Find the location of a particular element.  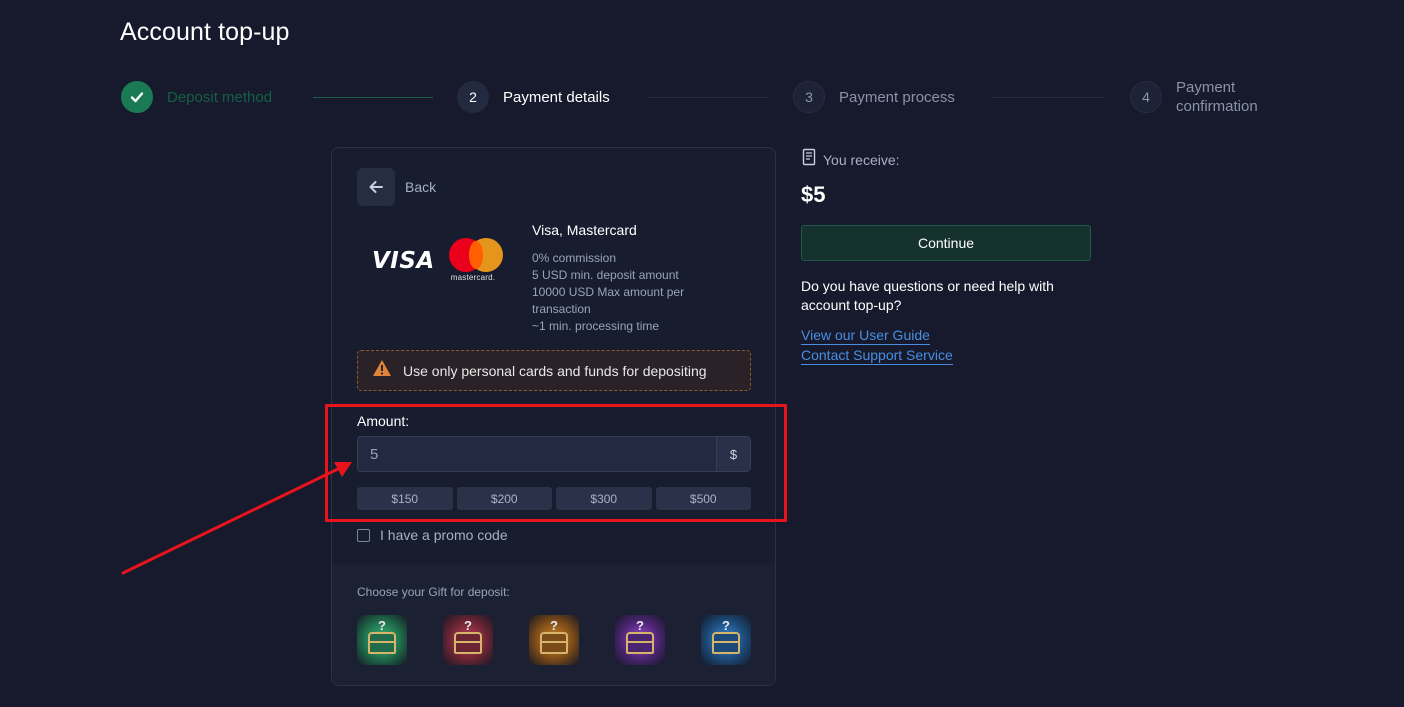

method-detail: ~1 min. processing time is located at coordinates (596, 326).